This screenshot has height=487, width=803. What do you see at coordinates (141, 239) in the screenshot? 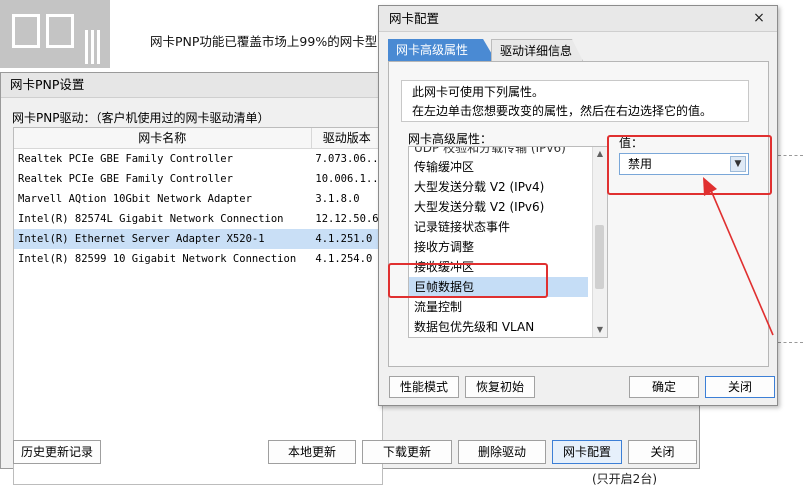
I see `driver-name: Intel(R) Ethernet Server Adapter X520-1` at bounding box center [141, 239].